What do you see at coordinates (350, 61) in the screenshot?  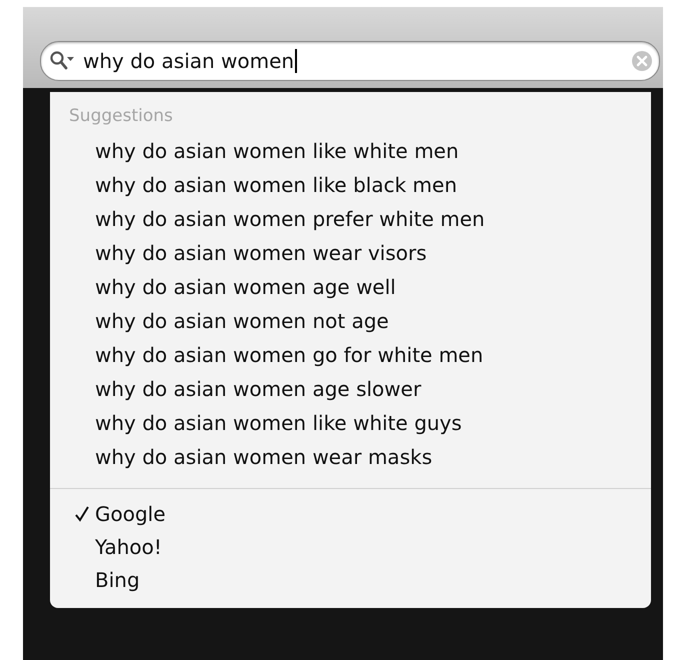 I see `search-field: why do asian women` at bounding box center [350, 61].